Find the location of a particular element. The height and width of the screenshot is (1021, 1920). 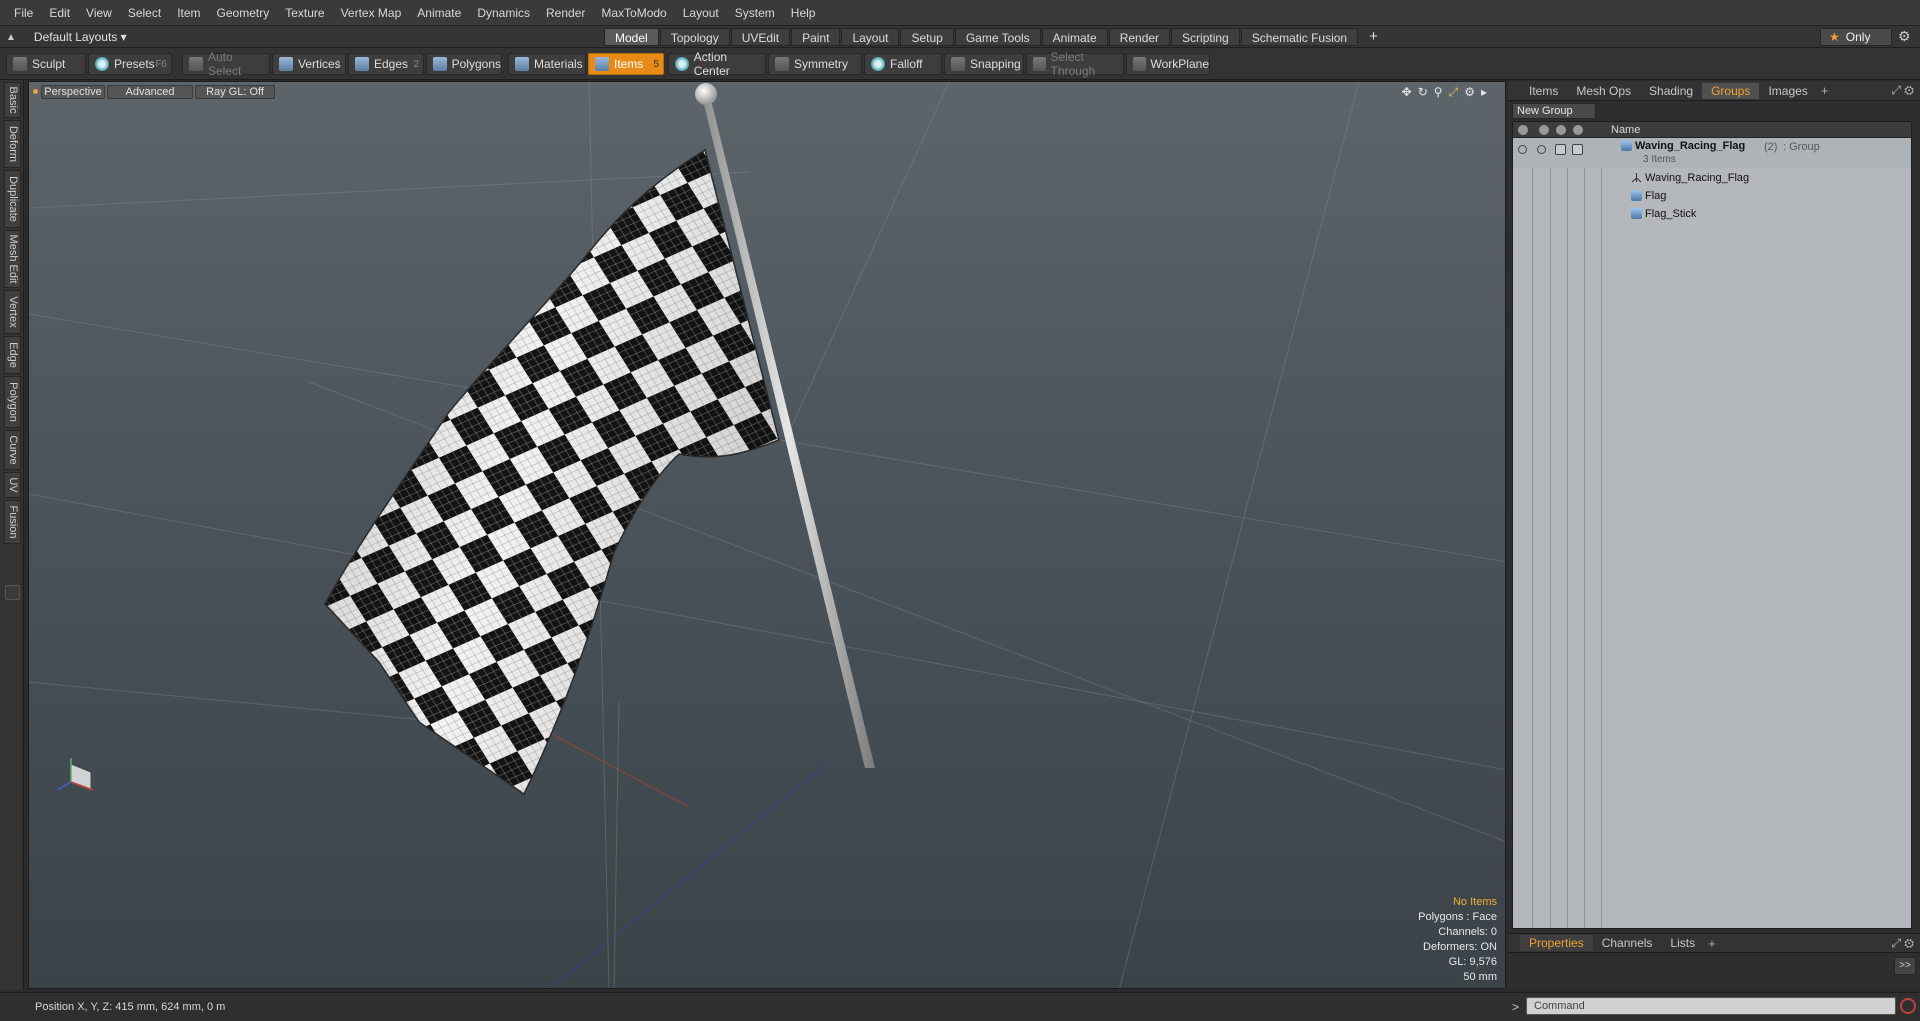

tab-topology: Topology is located at coordinates (694, 37).